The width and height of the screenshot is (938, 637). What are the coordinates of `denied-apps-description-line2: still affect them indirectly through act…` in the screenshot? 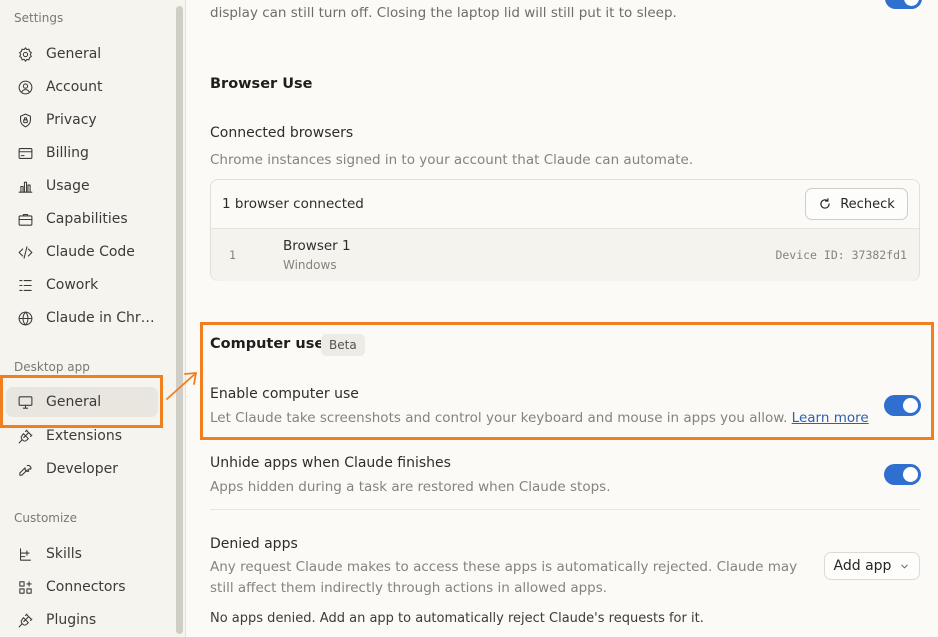 It's located at (409, 588).